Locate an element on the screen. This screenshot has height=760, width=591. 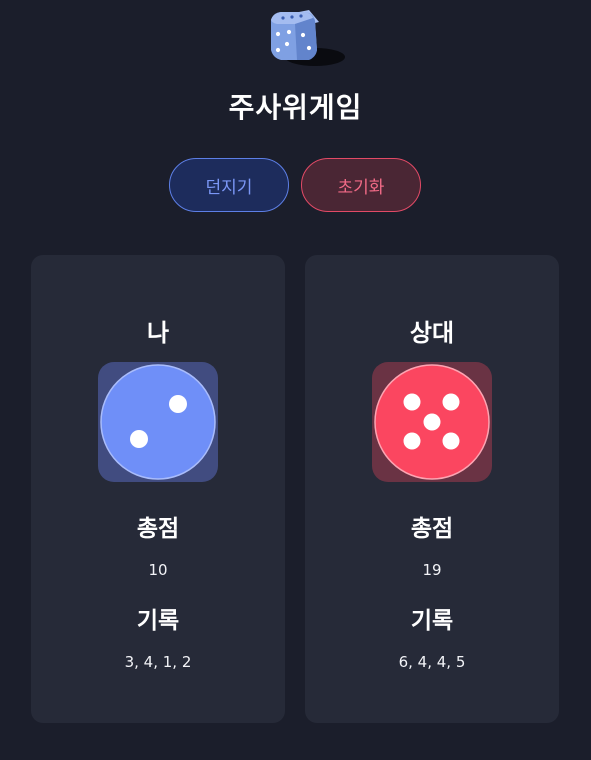
opponent-die is located at coordinates (432, 422).